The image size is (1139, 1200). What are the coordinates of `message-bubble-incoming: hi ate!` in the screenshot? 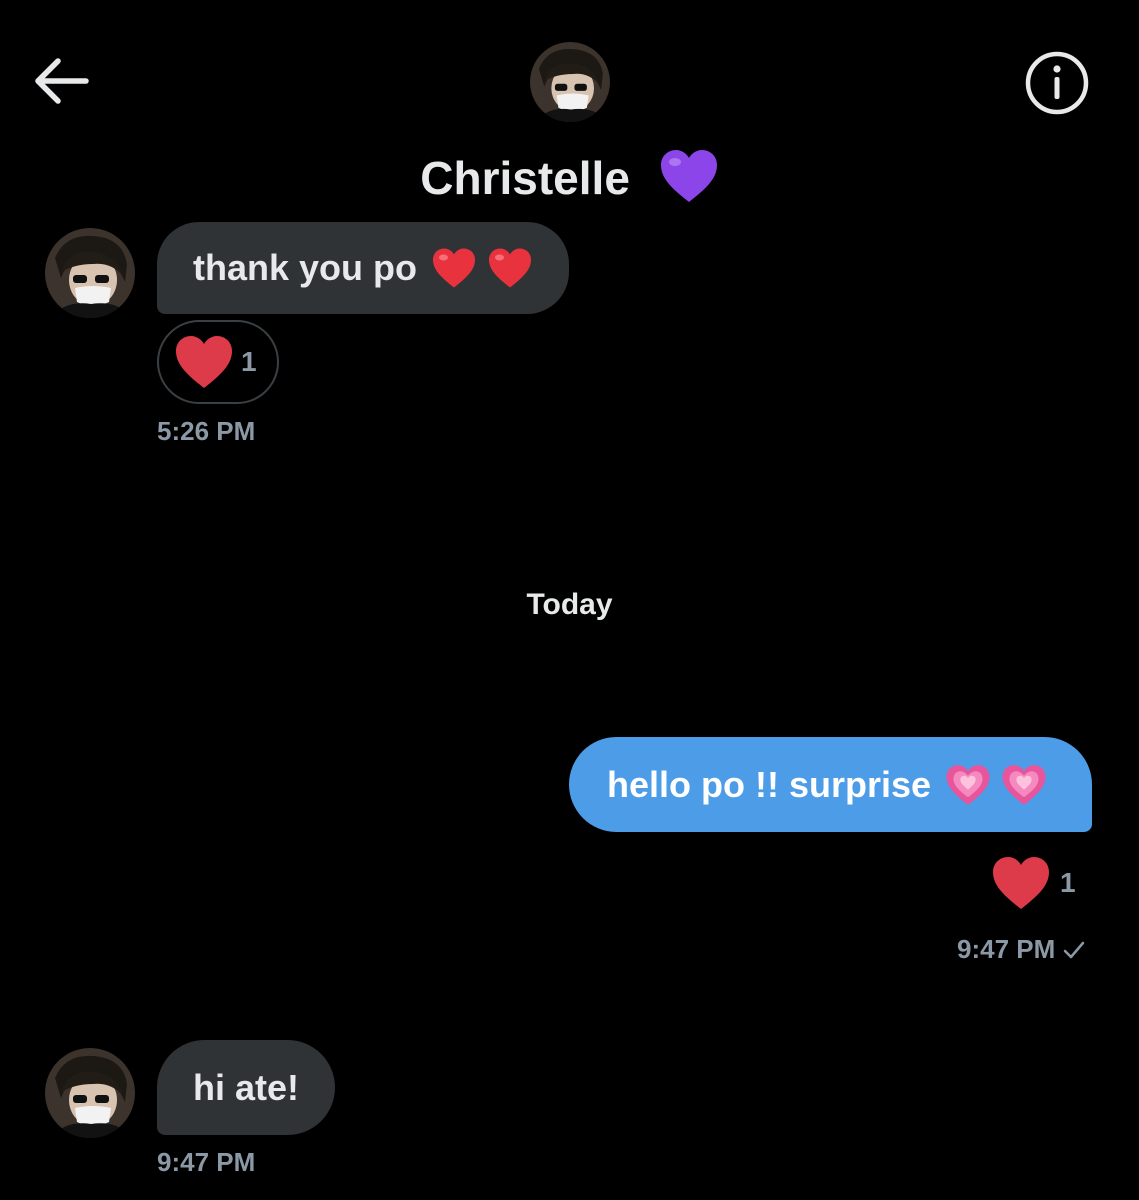 It's located at (246, 1087).